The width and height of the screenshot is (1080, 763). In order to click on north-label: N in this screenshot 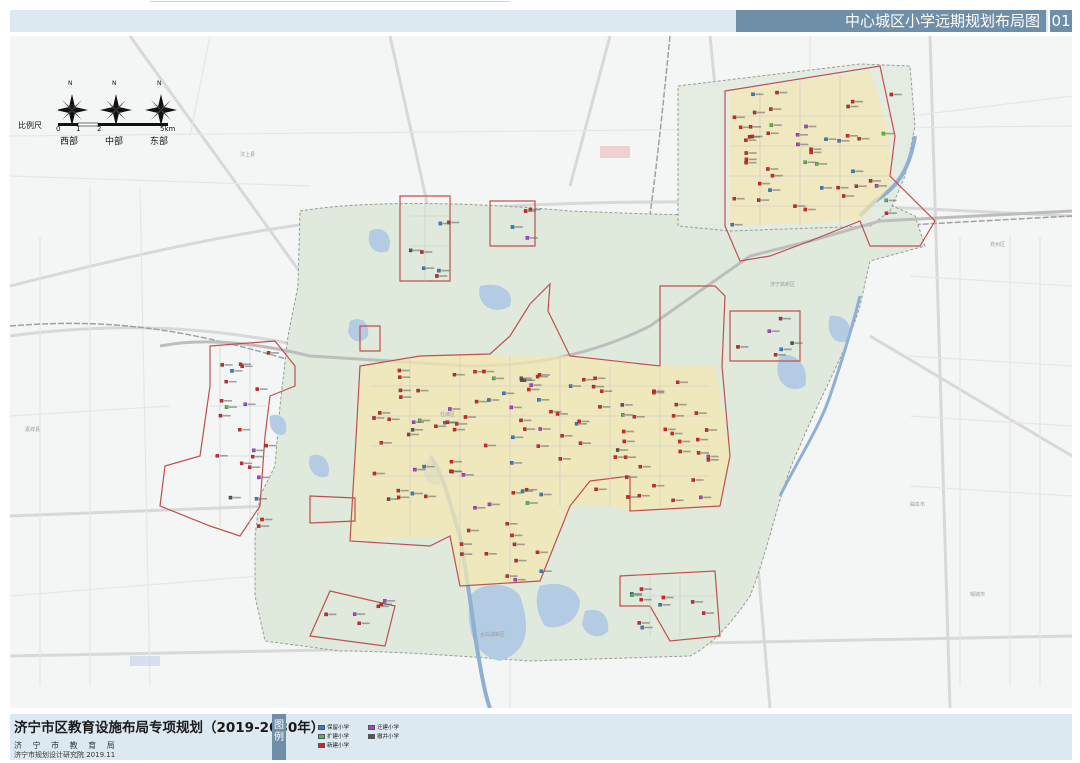, I will do `click(159, 83)`.